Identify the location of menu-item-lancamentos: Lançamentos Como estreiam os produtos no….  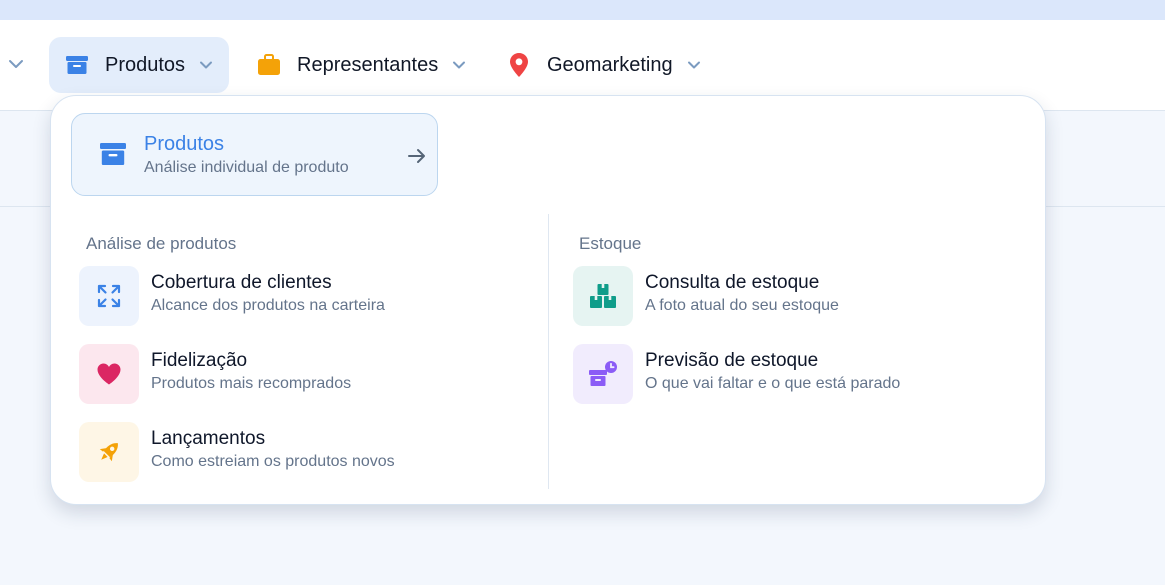
(289, 453).